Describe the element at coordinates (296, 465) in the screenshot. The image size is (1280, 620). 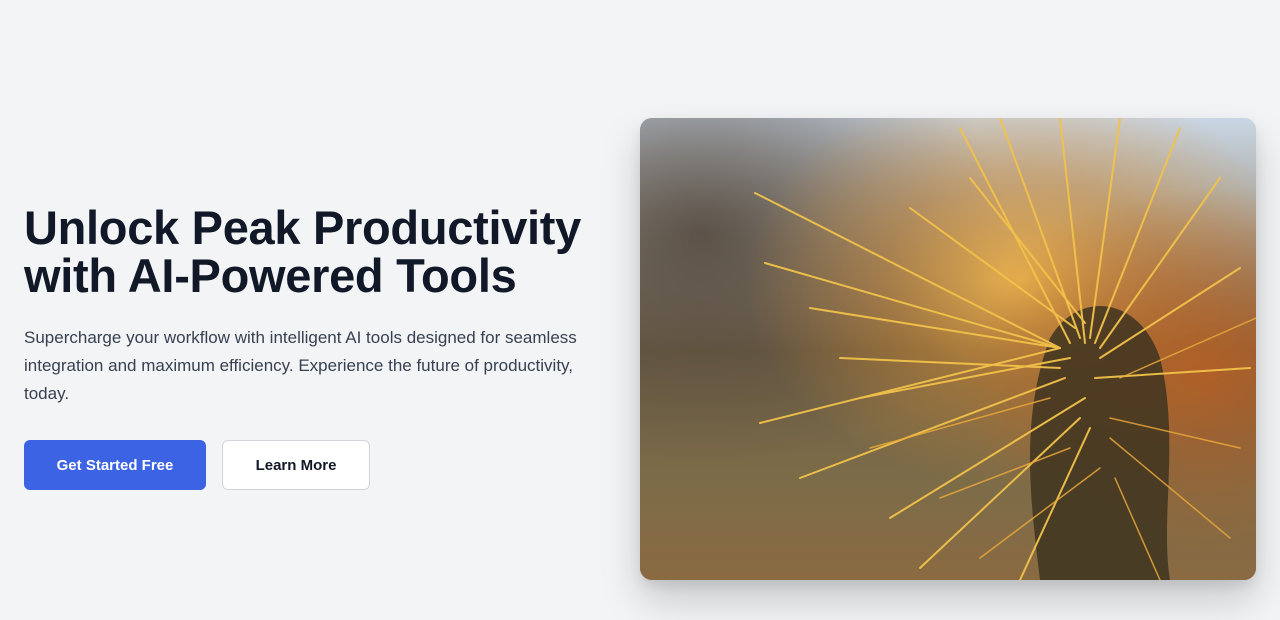
I see `learn-more-button: Learn More` at that location.